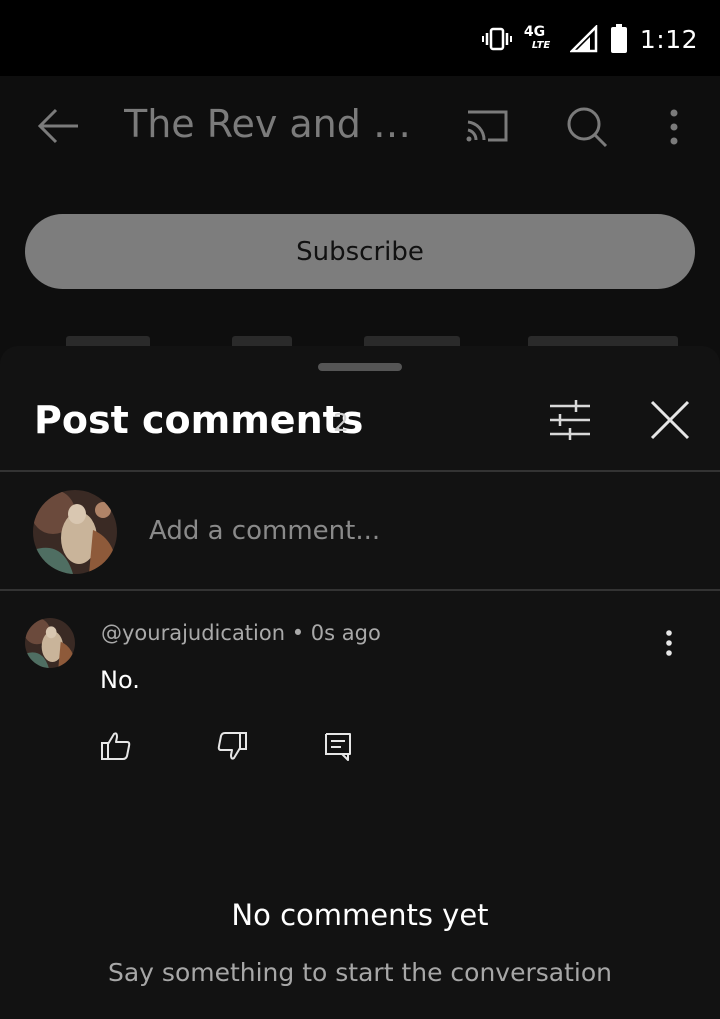  What do you see at coordinates (496, 39) in the screenshot?
I see `vibrate-icon` at bounding box center [496, 39].